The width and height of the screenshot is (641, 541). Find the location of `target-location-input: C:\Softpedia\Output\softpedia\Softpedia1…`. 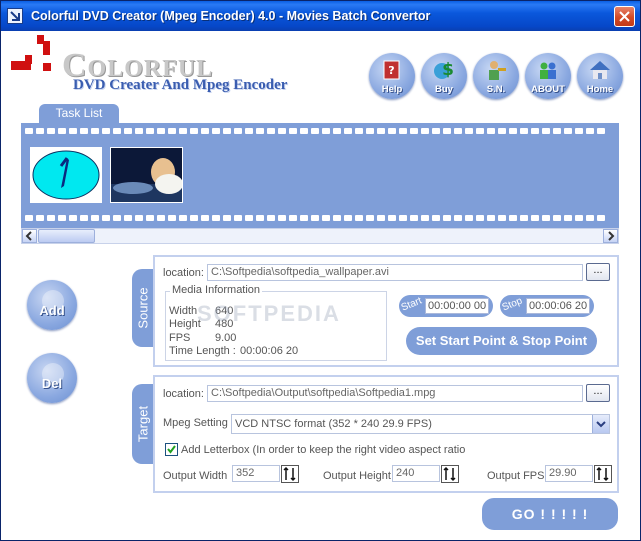

target-location-input: C:\Softpedia\Output\softpedia\Softpedia1… is located at coordinates (395, 393).